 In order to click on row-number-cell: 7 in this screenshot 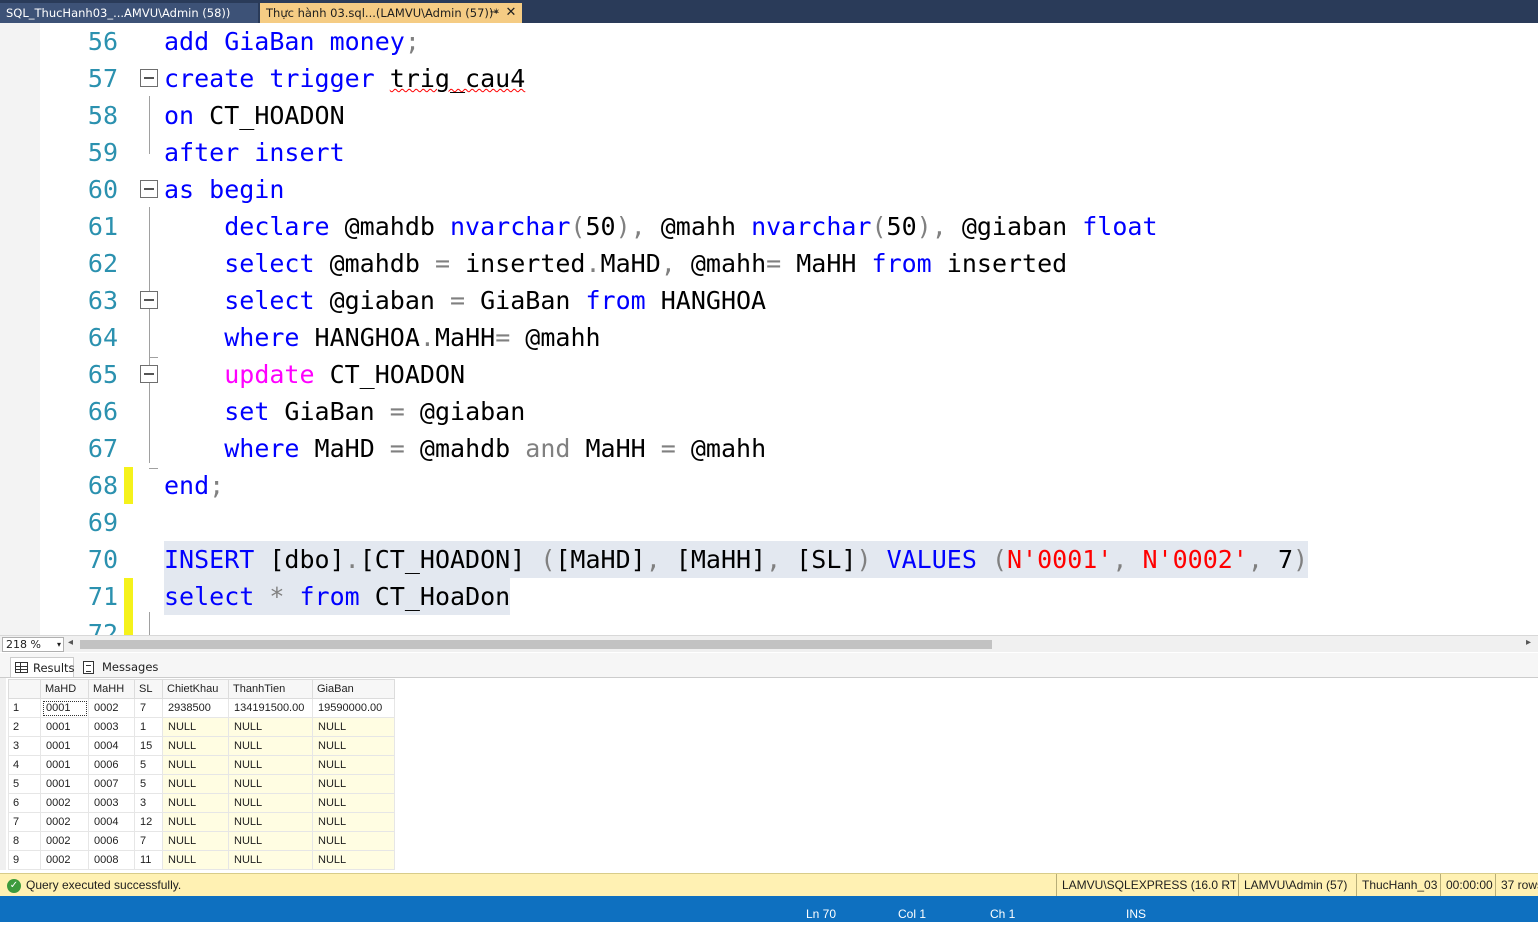, I will do `click(24, 822)`.